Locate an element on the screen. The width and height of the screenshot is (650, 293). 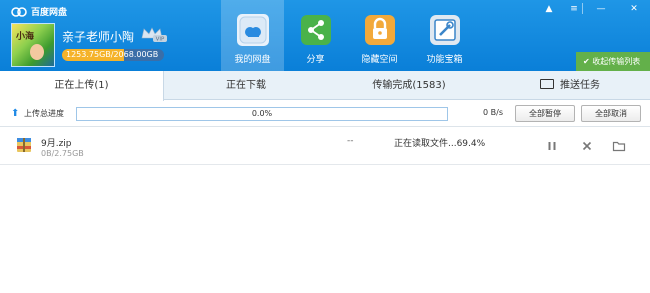
file-size: 0B/2.75GB is located at coordinates (62, 153).